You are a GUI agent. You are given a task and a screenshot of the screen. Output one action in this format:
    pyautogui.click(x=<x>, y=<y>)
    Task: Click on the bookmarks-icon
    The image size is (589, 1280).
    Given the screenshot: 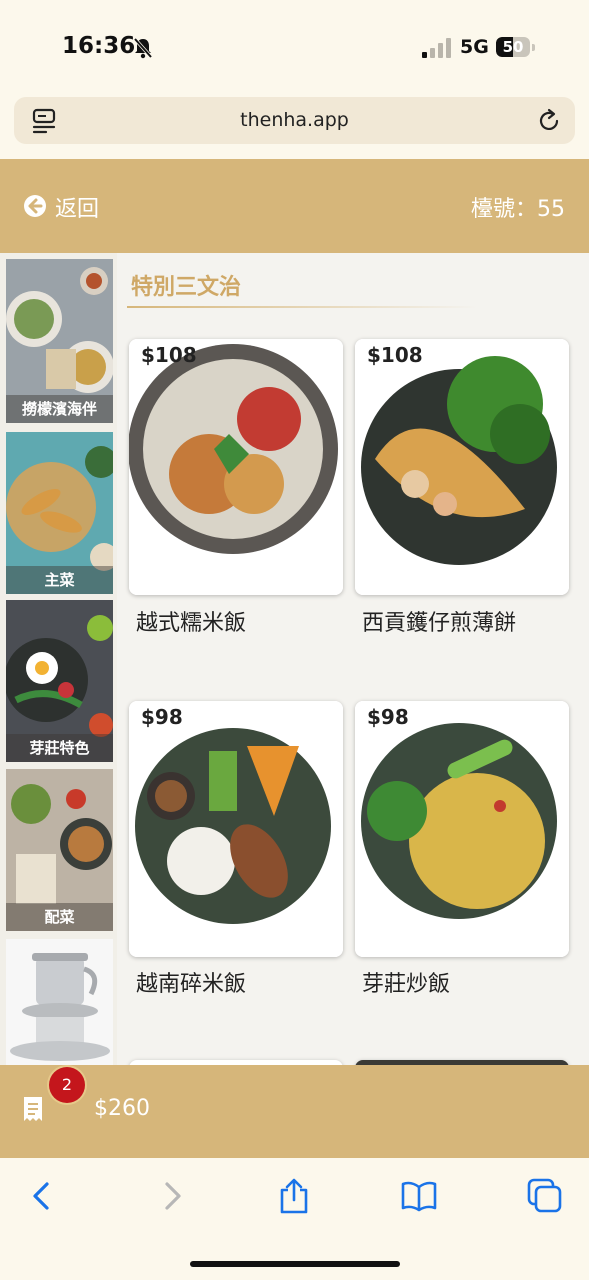 What is the action you would take?
    pyautogui.click(x=419, y=1196)
    